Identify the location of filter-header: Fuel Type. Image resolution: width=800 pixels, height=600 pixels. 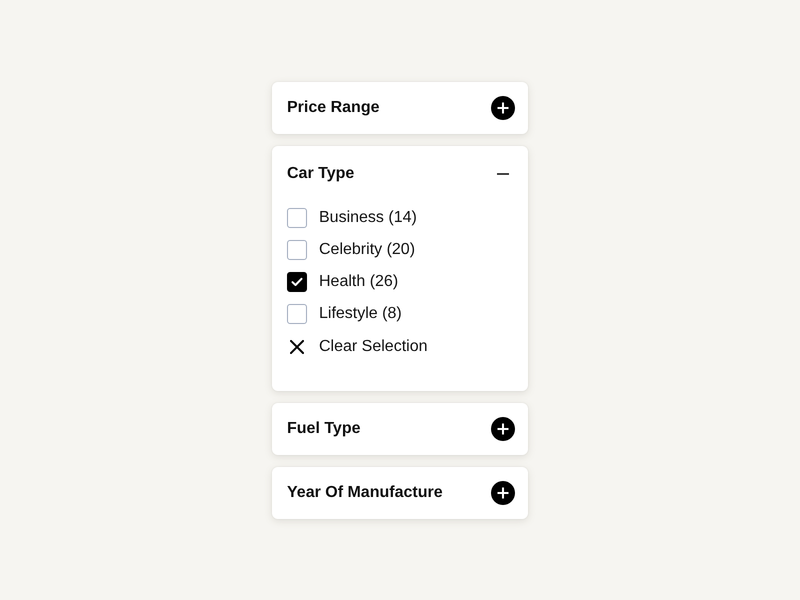
(400, 429).